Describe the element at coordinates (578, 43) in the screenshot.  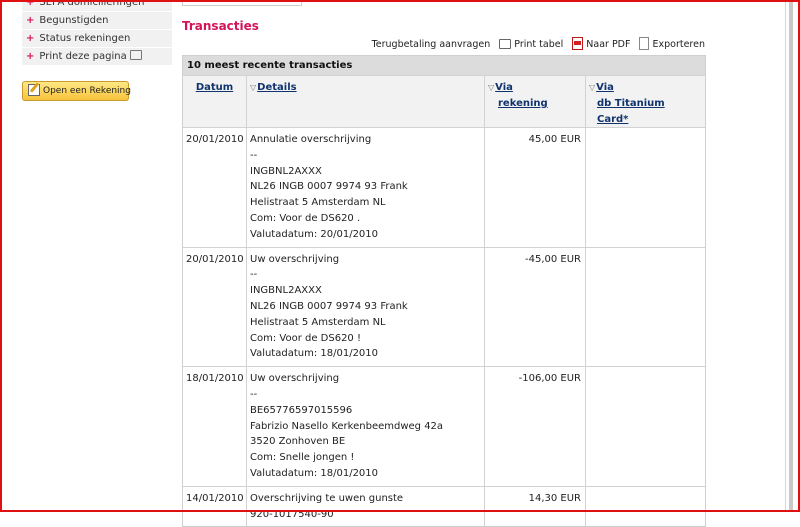
I see `pdf-icon` at that location.